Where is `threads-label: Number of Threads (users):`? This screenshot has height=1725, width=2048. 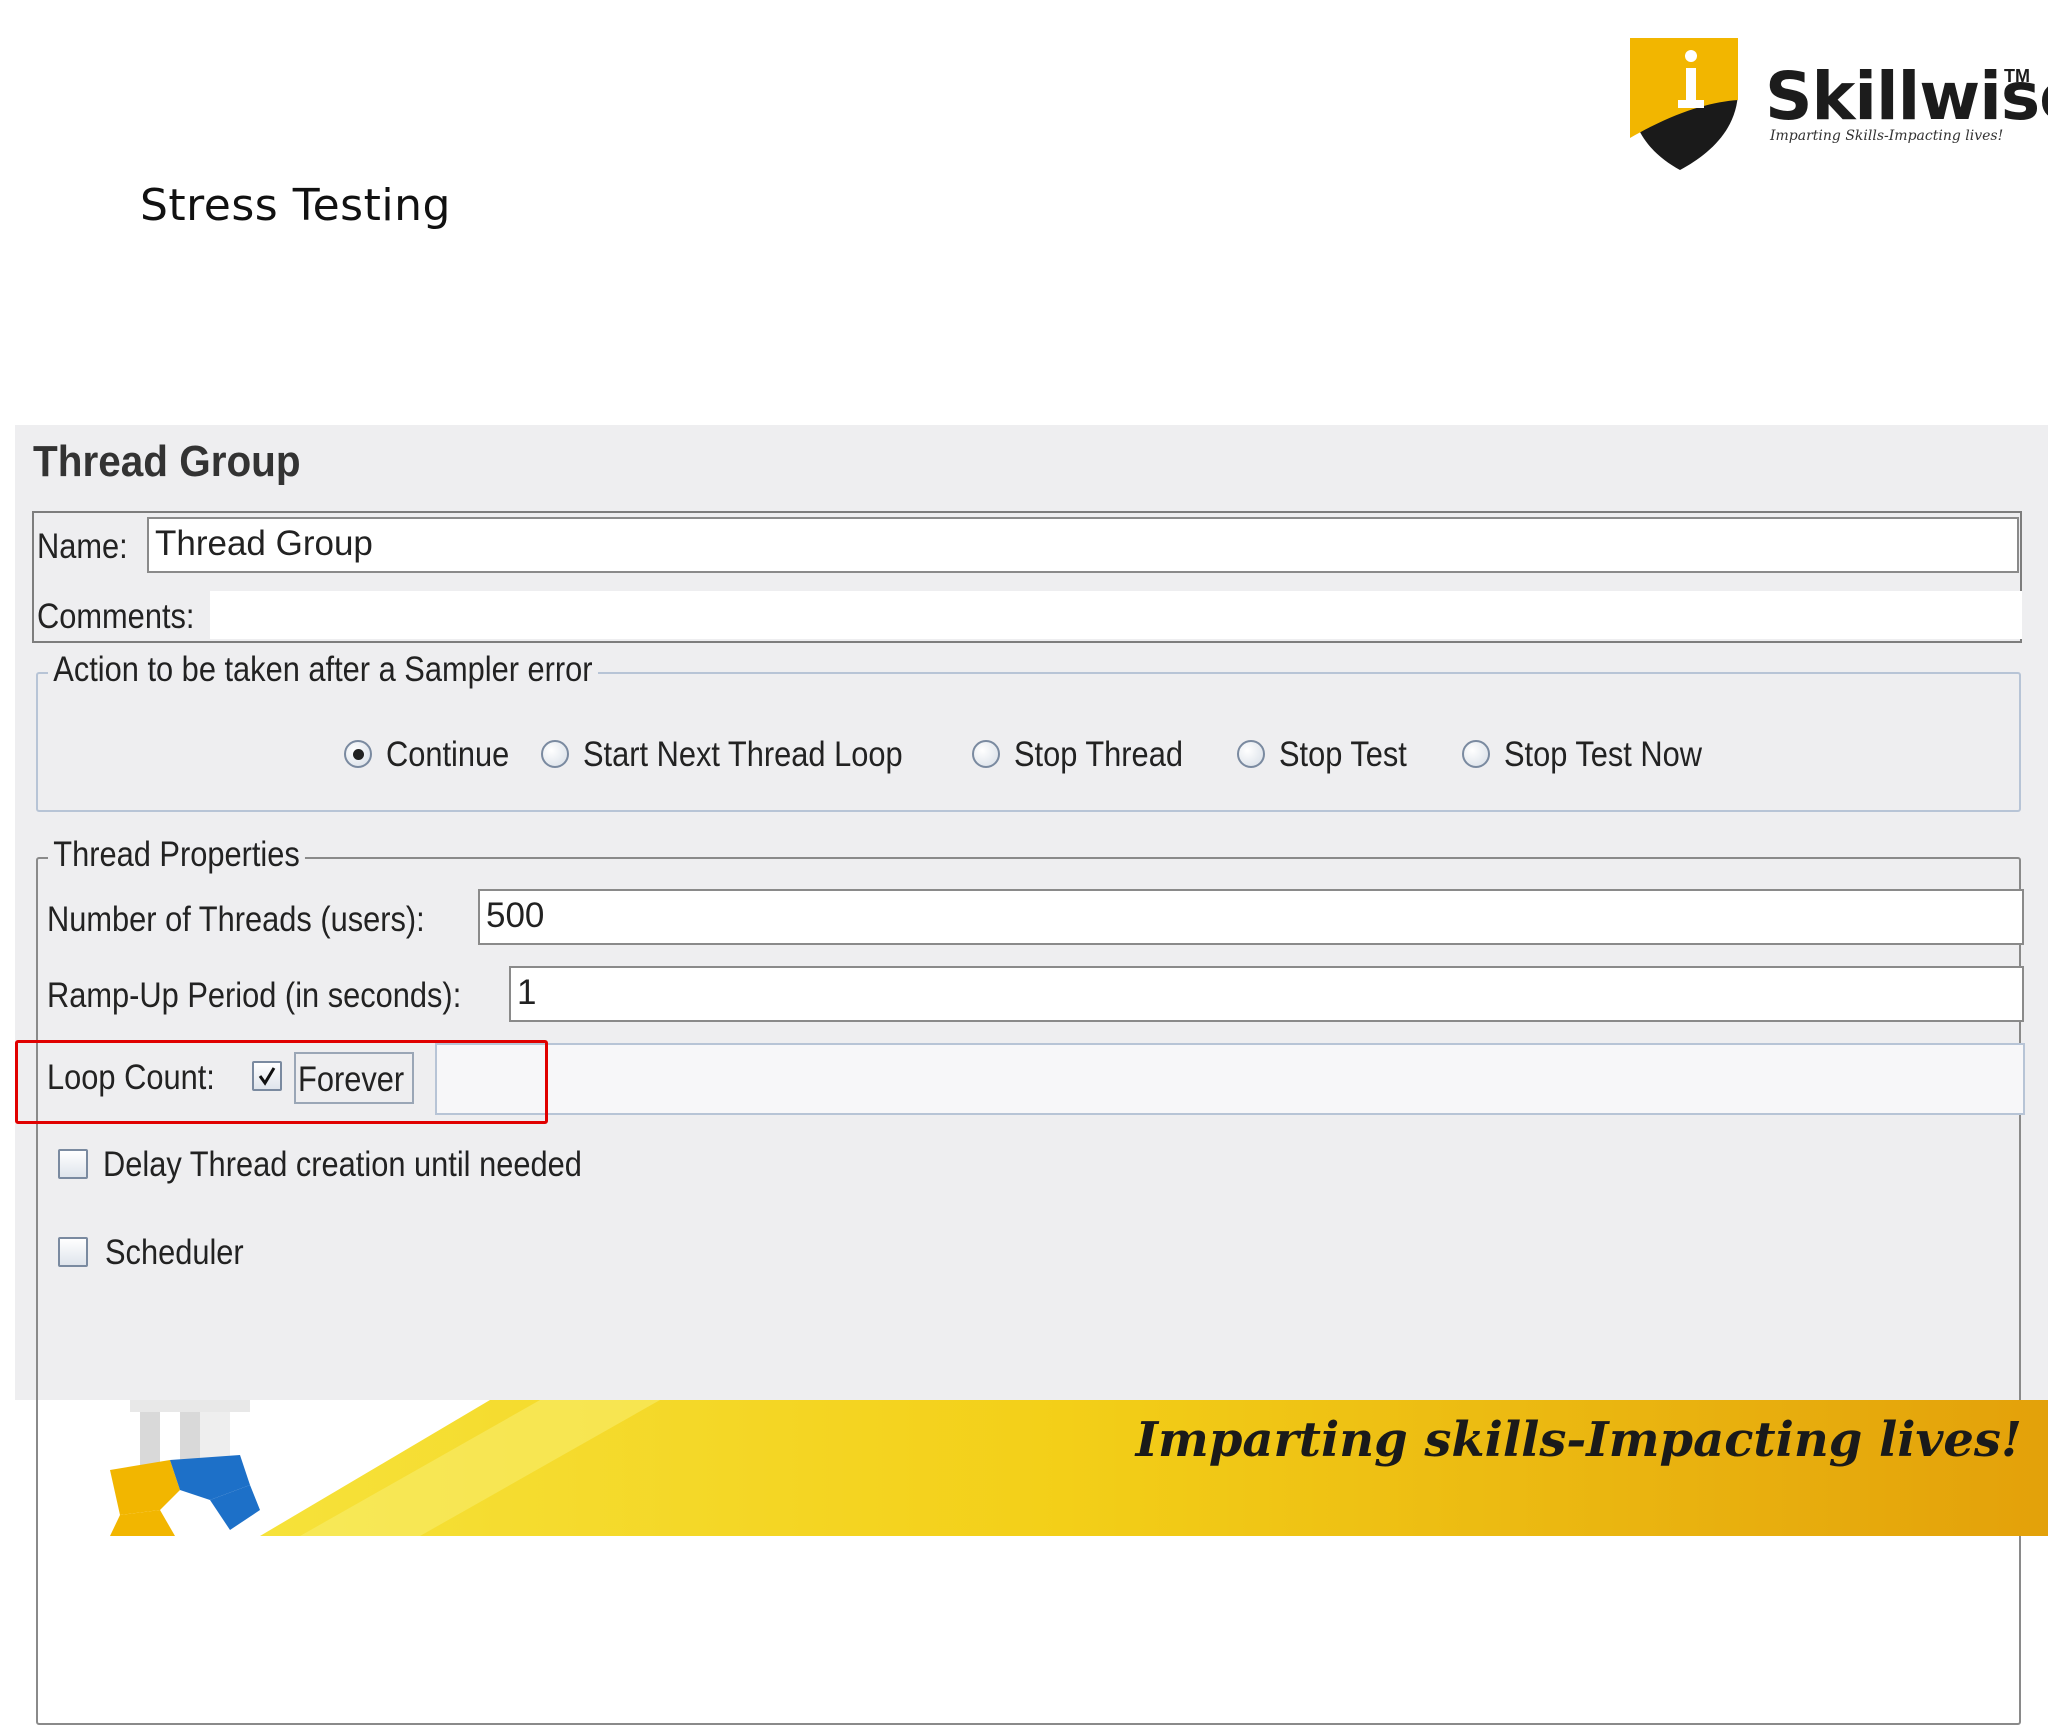
threads-label: Number of Threads (users): is located at coordinates (236, 919).